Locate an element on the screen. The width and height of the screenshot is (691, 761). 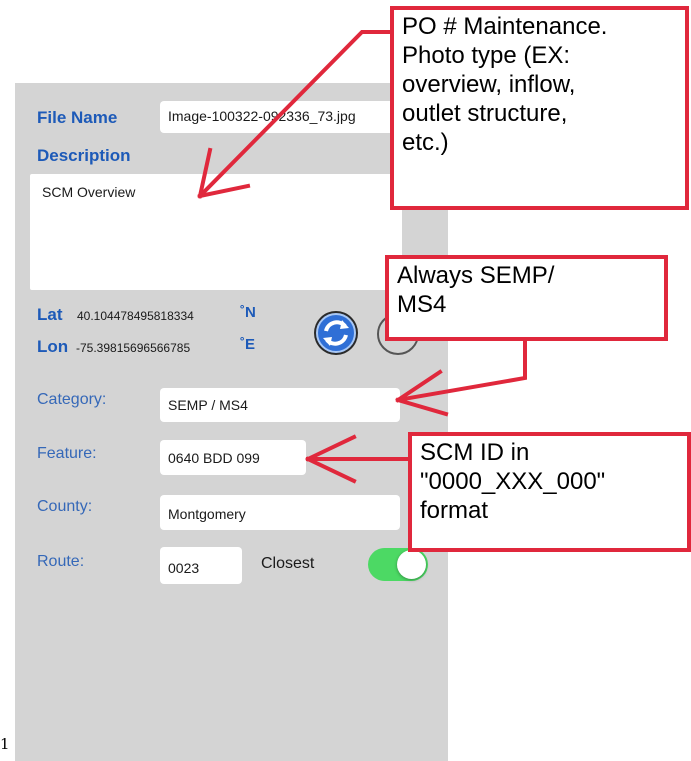
scm-callout-line: "0000_XXX_000" is located at coordinates (513, 481).